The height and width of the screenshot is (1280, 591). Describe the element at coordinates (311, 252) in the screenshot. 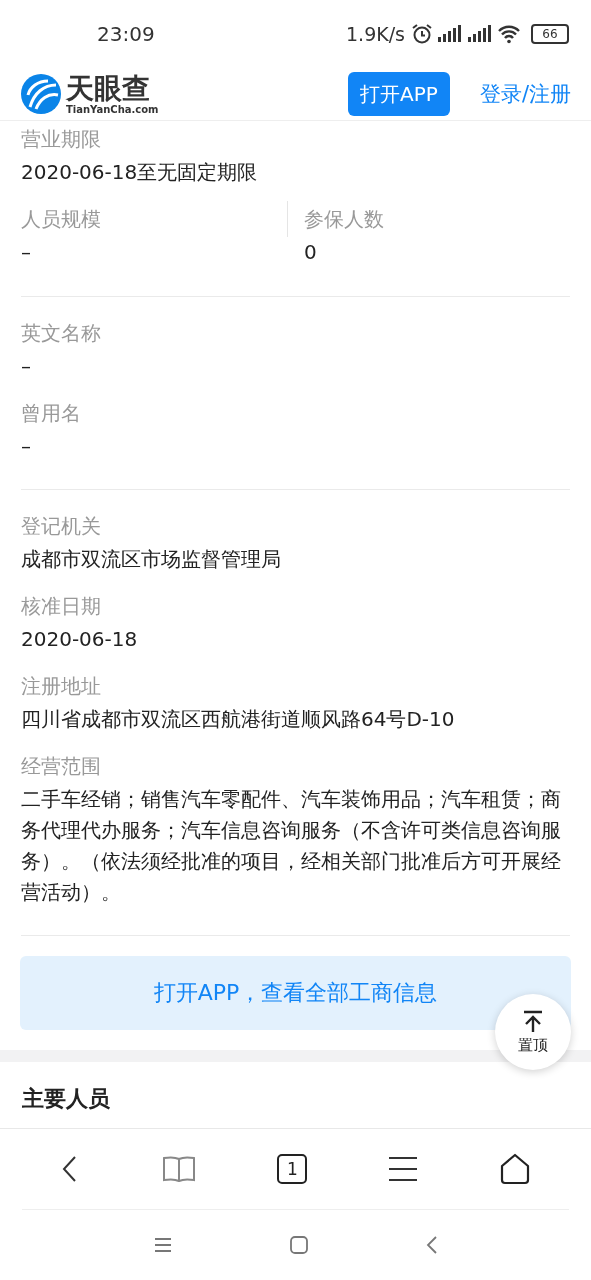

I see `field-value: 0` at that location.